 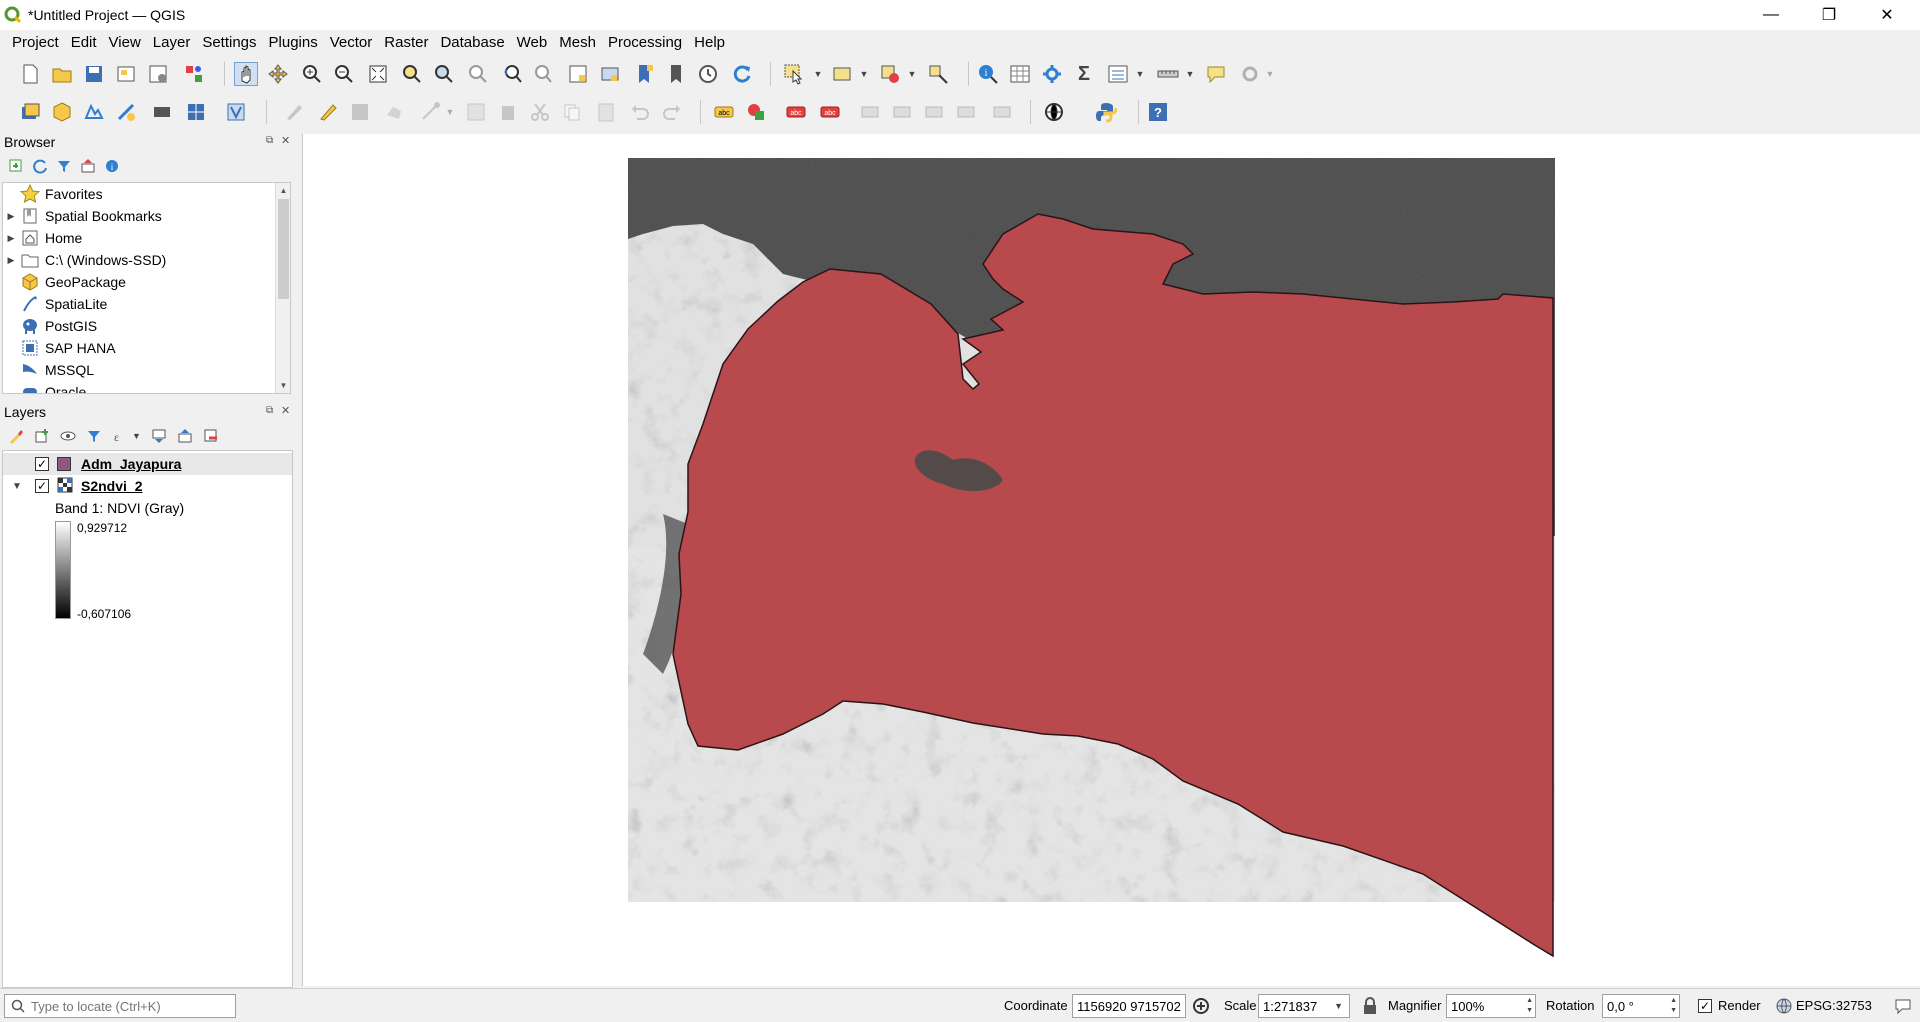 I want to click on menu-project: Project, so click(x=35, y=42).